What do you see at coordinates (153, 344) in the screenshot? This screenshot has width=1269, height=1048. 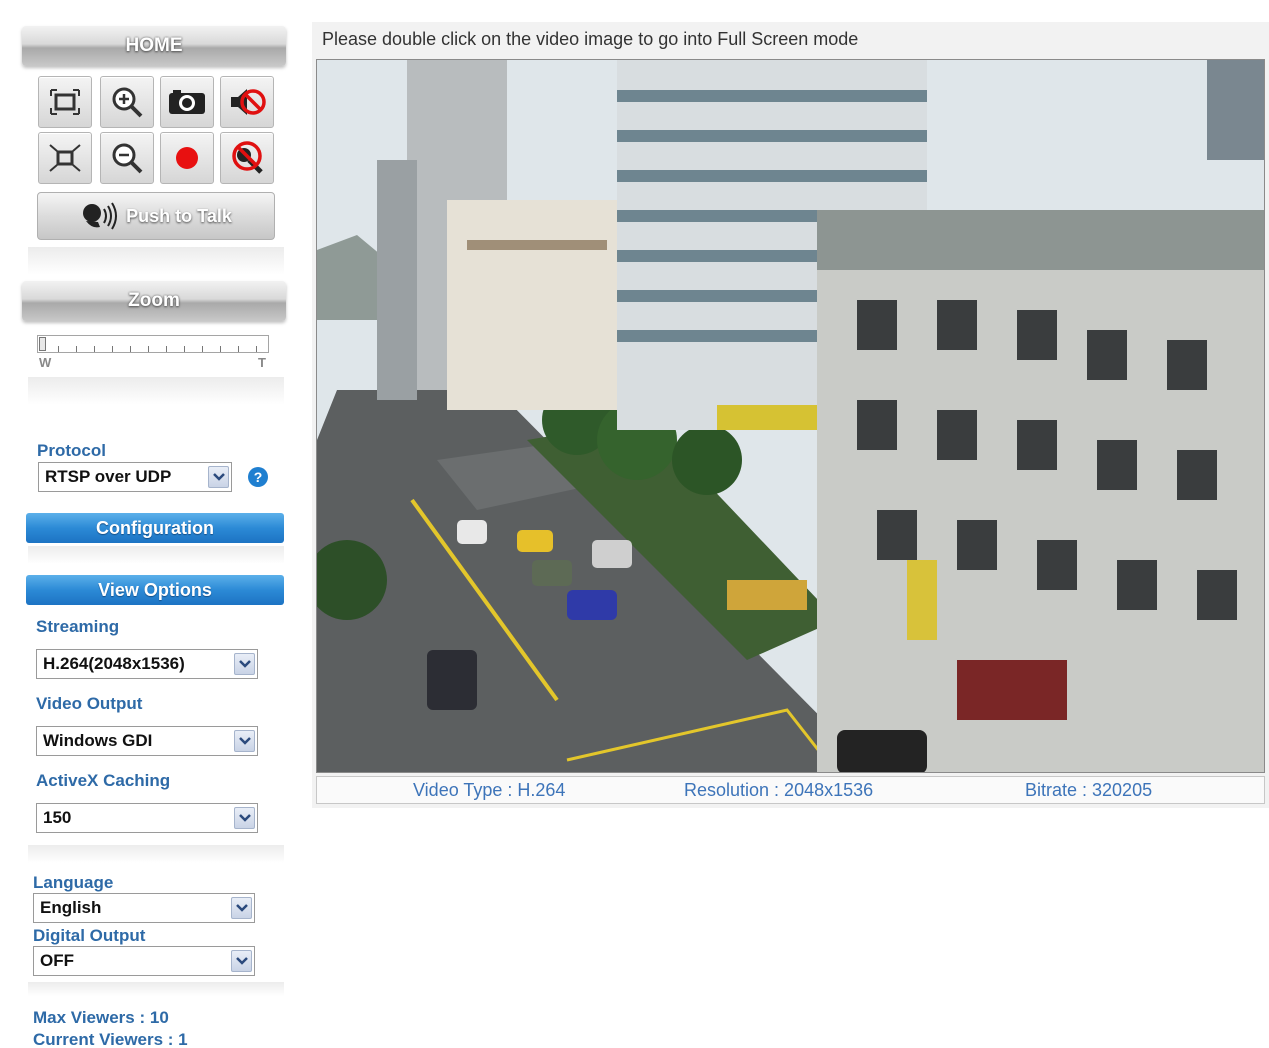 I see `zoom-slider` at bounding box center [153, 344].